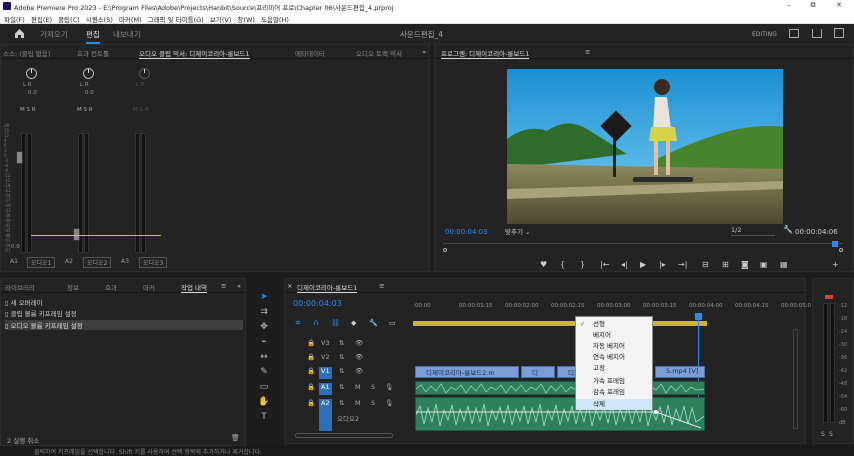  I want to click on pan-knob-a3, so click(144, 73).